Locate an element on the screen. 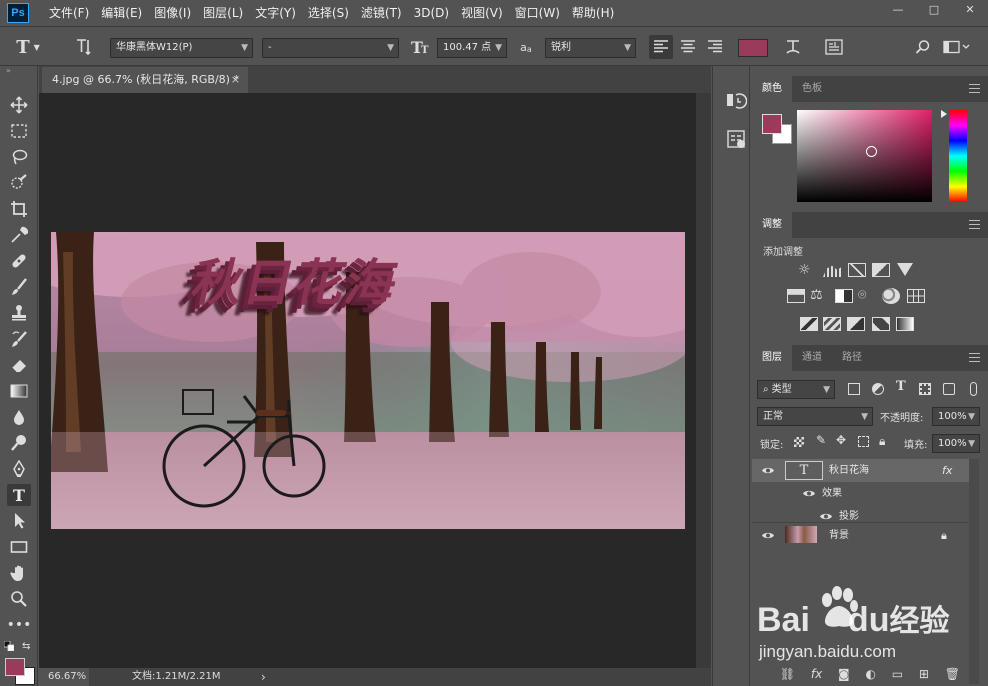  restore-button: □ is located at coordinates (934, 9).